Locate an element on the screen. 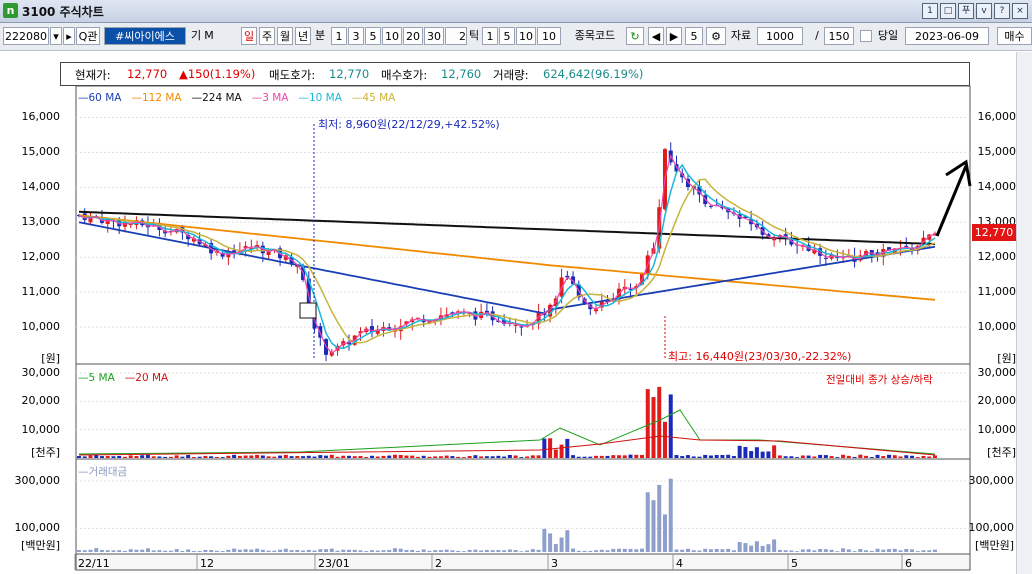 The height and width of the screenshot is (574, 1032). vol-tick-right: 30,000 is located at coordinates (997, 372).